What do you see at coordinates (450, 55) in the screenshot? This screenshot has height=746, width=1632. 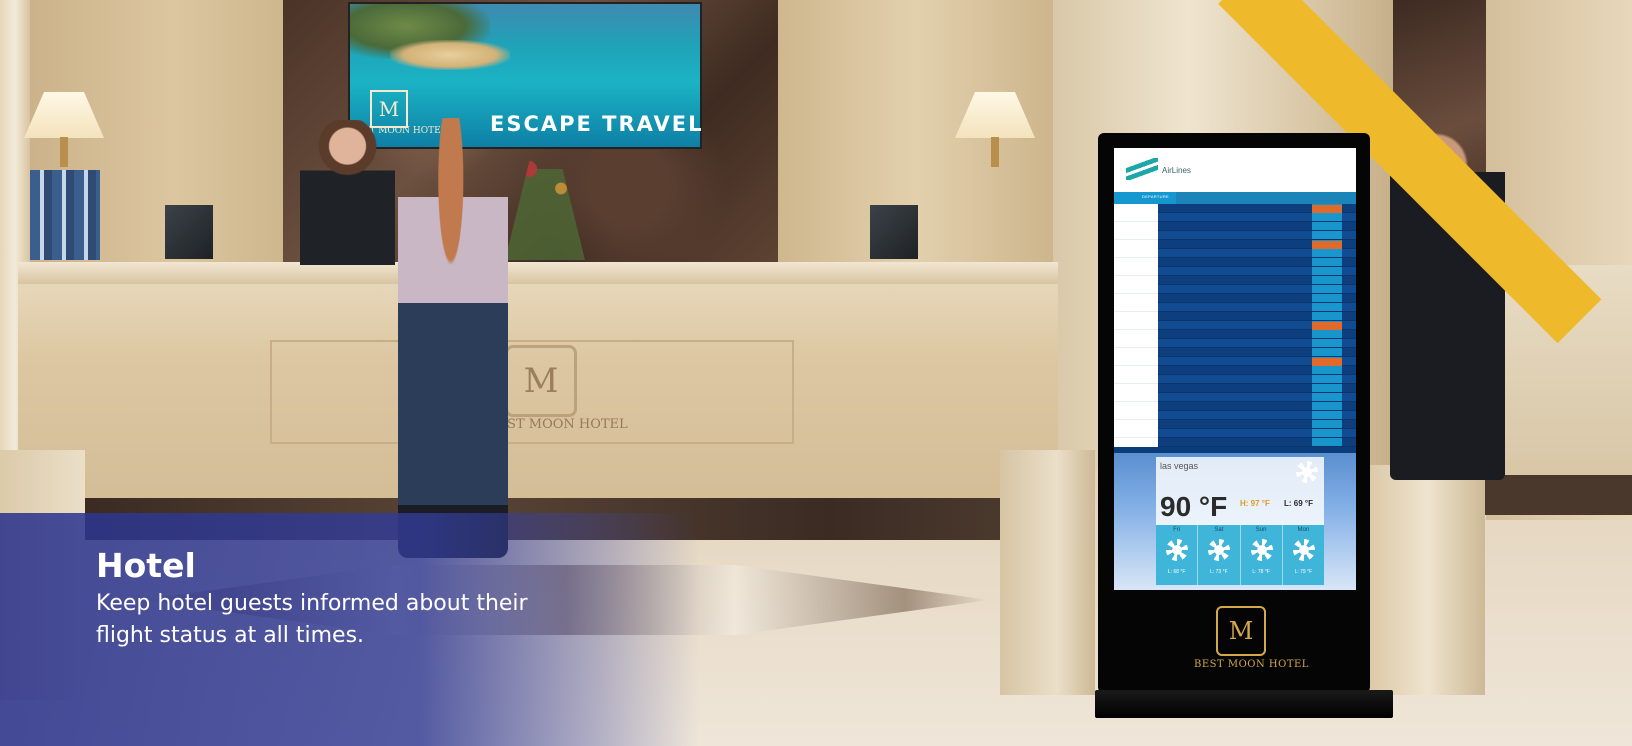 I see `artwork-beach` at bounding box center [450, 55].